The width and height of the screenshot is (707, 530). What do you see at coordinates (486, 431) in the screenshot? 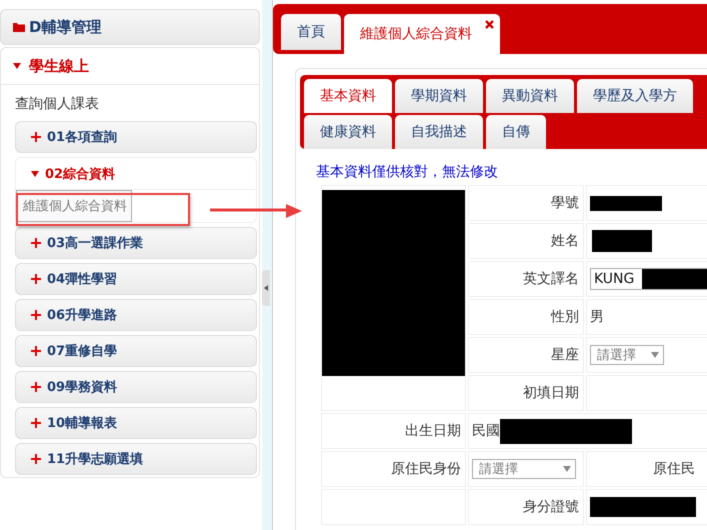
I see `field-value: 民國` at bounding box center [486, 431].